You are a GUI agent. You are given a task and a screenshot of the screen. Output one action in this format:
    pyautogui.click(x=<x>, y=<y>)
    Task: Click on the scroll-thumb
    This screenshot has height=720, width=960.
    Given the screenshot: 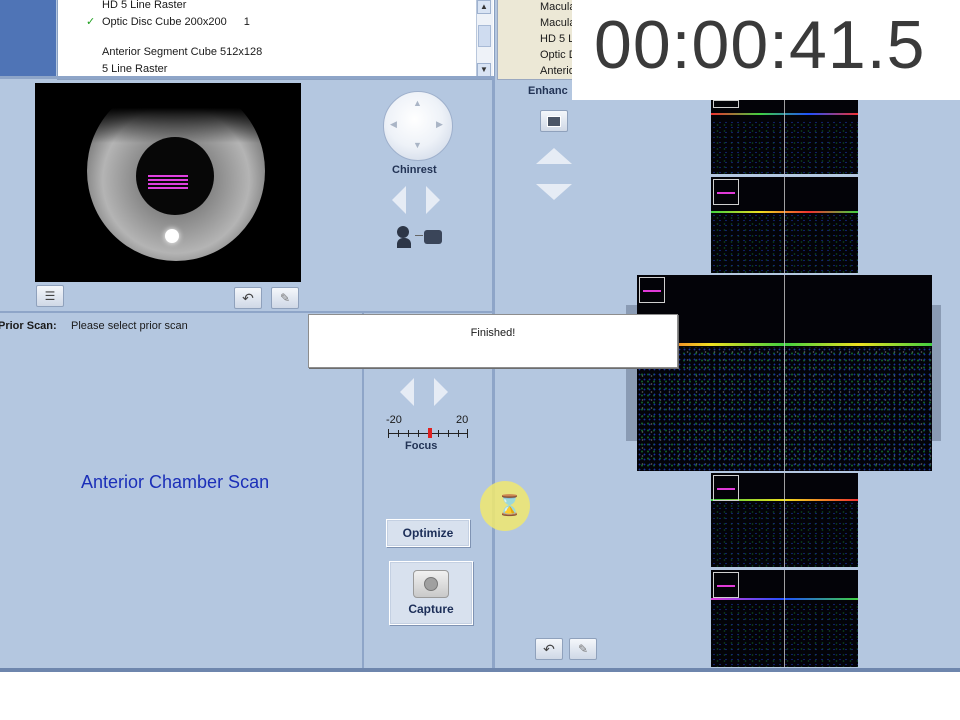 What is the action you would take?
    pyautogui.click(x=484, y=36)
    